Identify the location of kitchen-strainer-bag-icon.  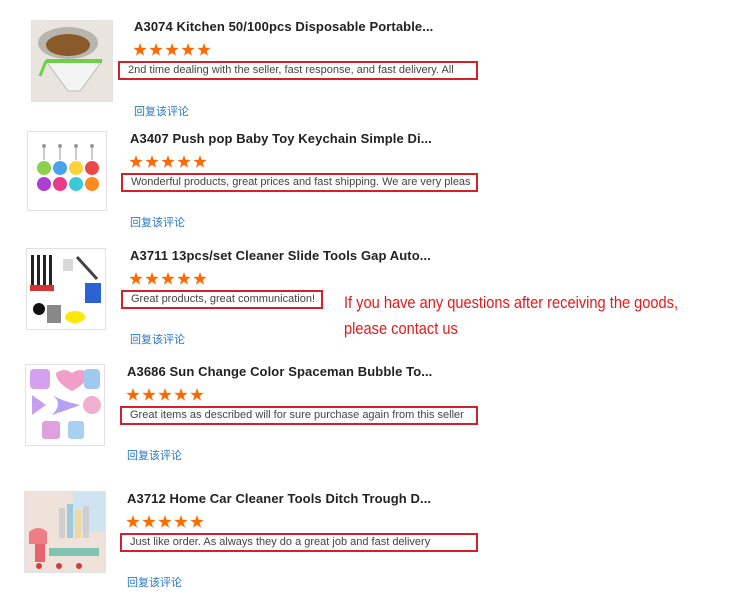
(72, 61).